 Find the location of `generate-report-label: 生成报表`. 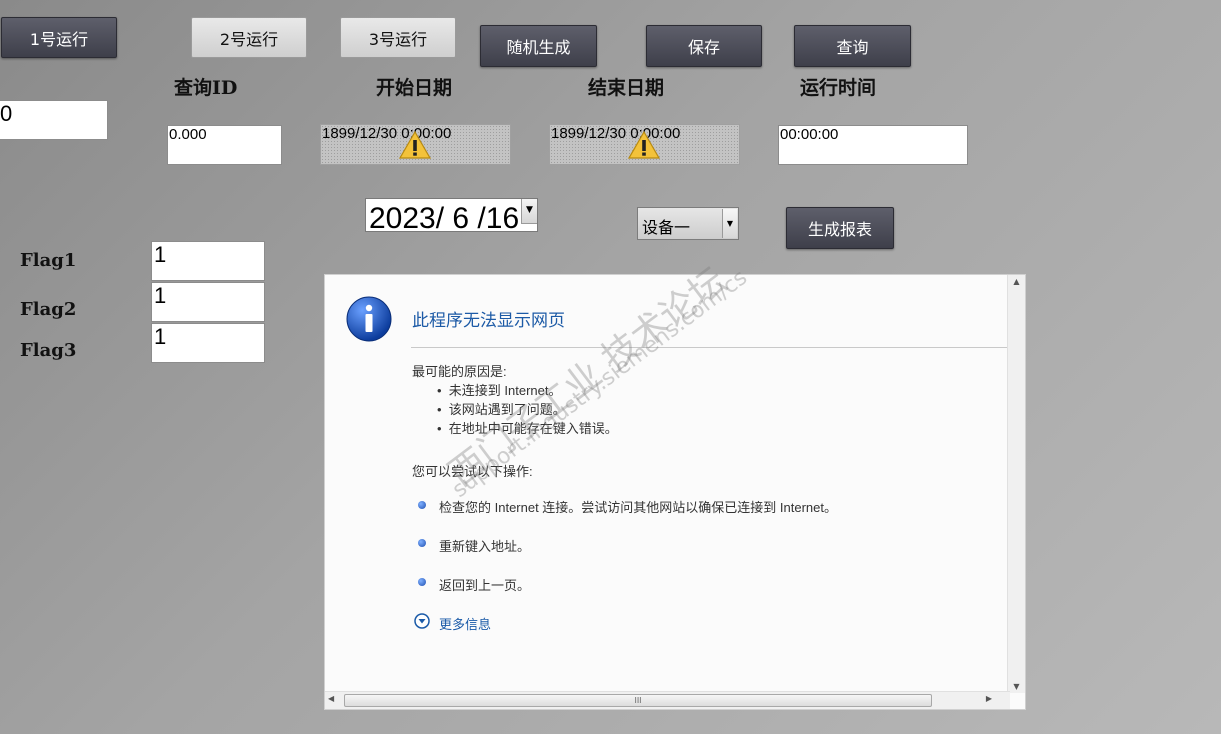

generate-report-label: 生成报表 is located at coordinates (839, 229).